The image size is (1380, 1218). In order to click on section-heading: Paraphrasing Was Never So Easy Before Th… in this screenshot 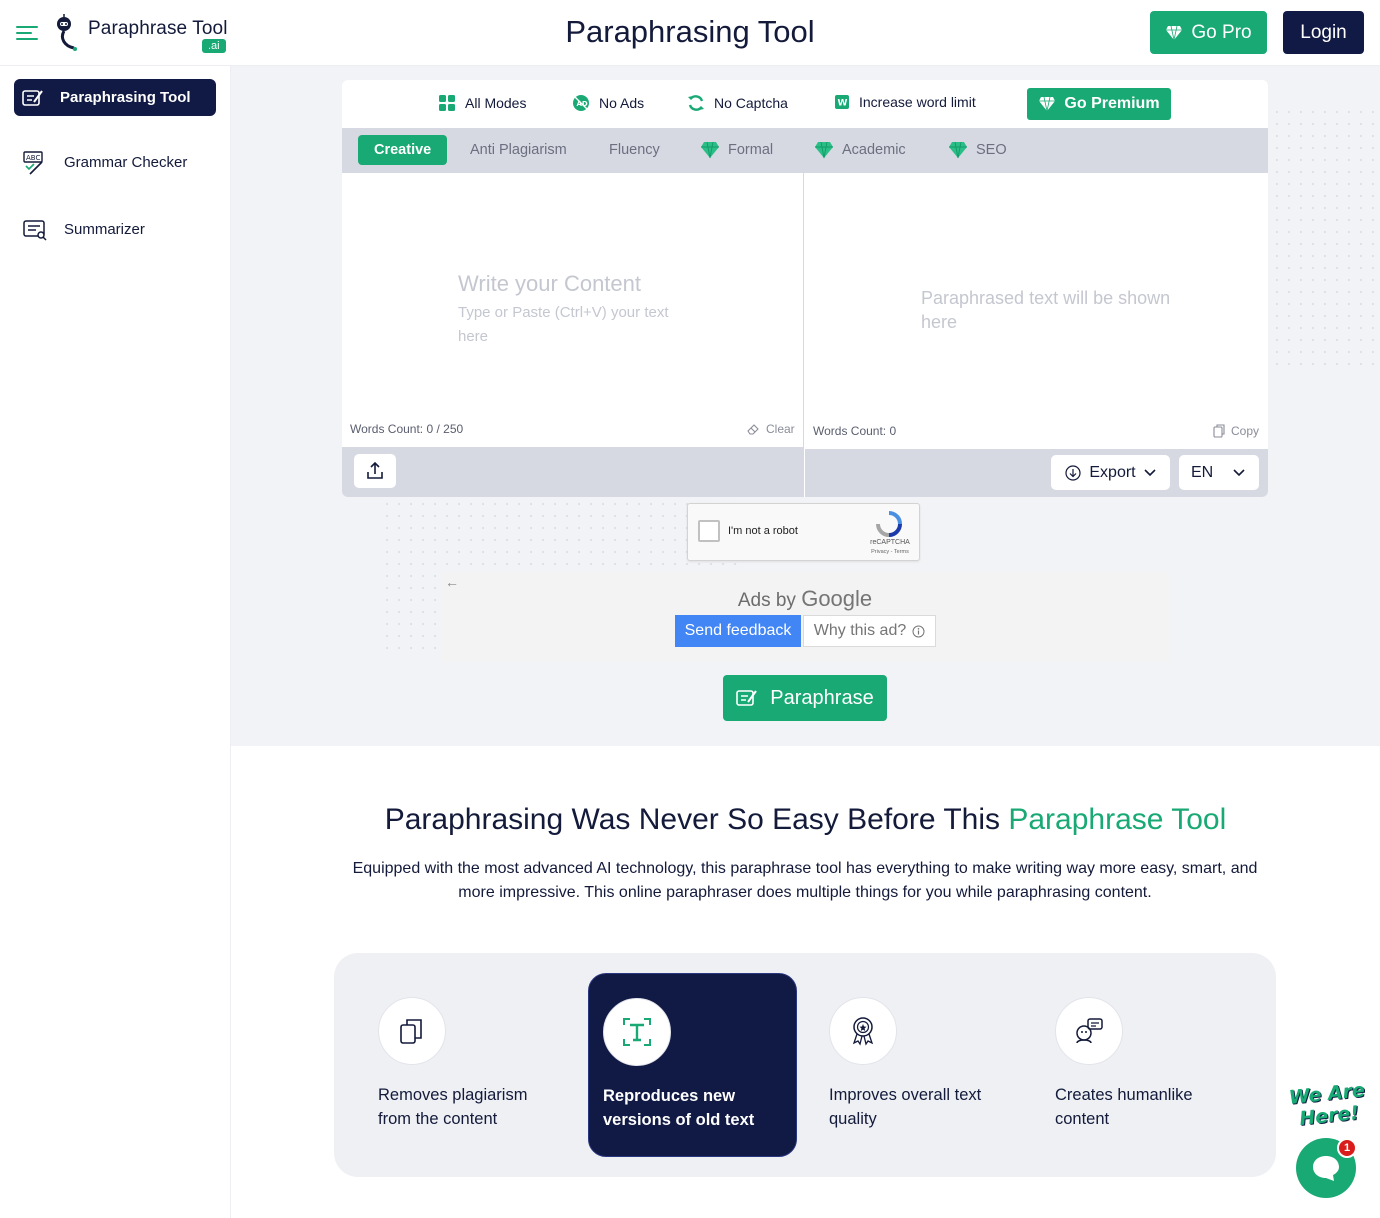, I will do `click(805, 819)`.